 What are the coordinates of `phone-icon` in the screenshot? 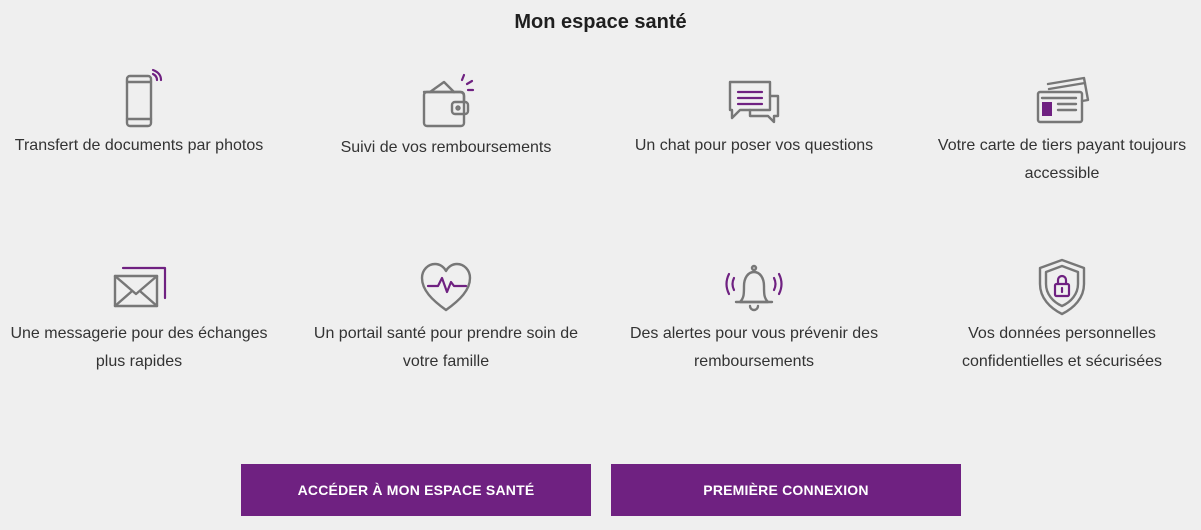 It's located at (144, 98).